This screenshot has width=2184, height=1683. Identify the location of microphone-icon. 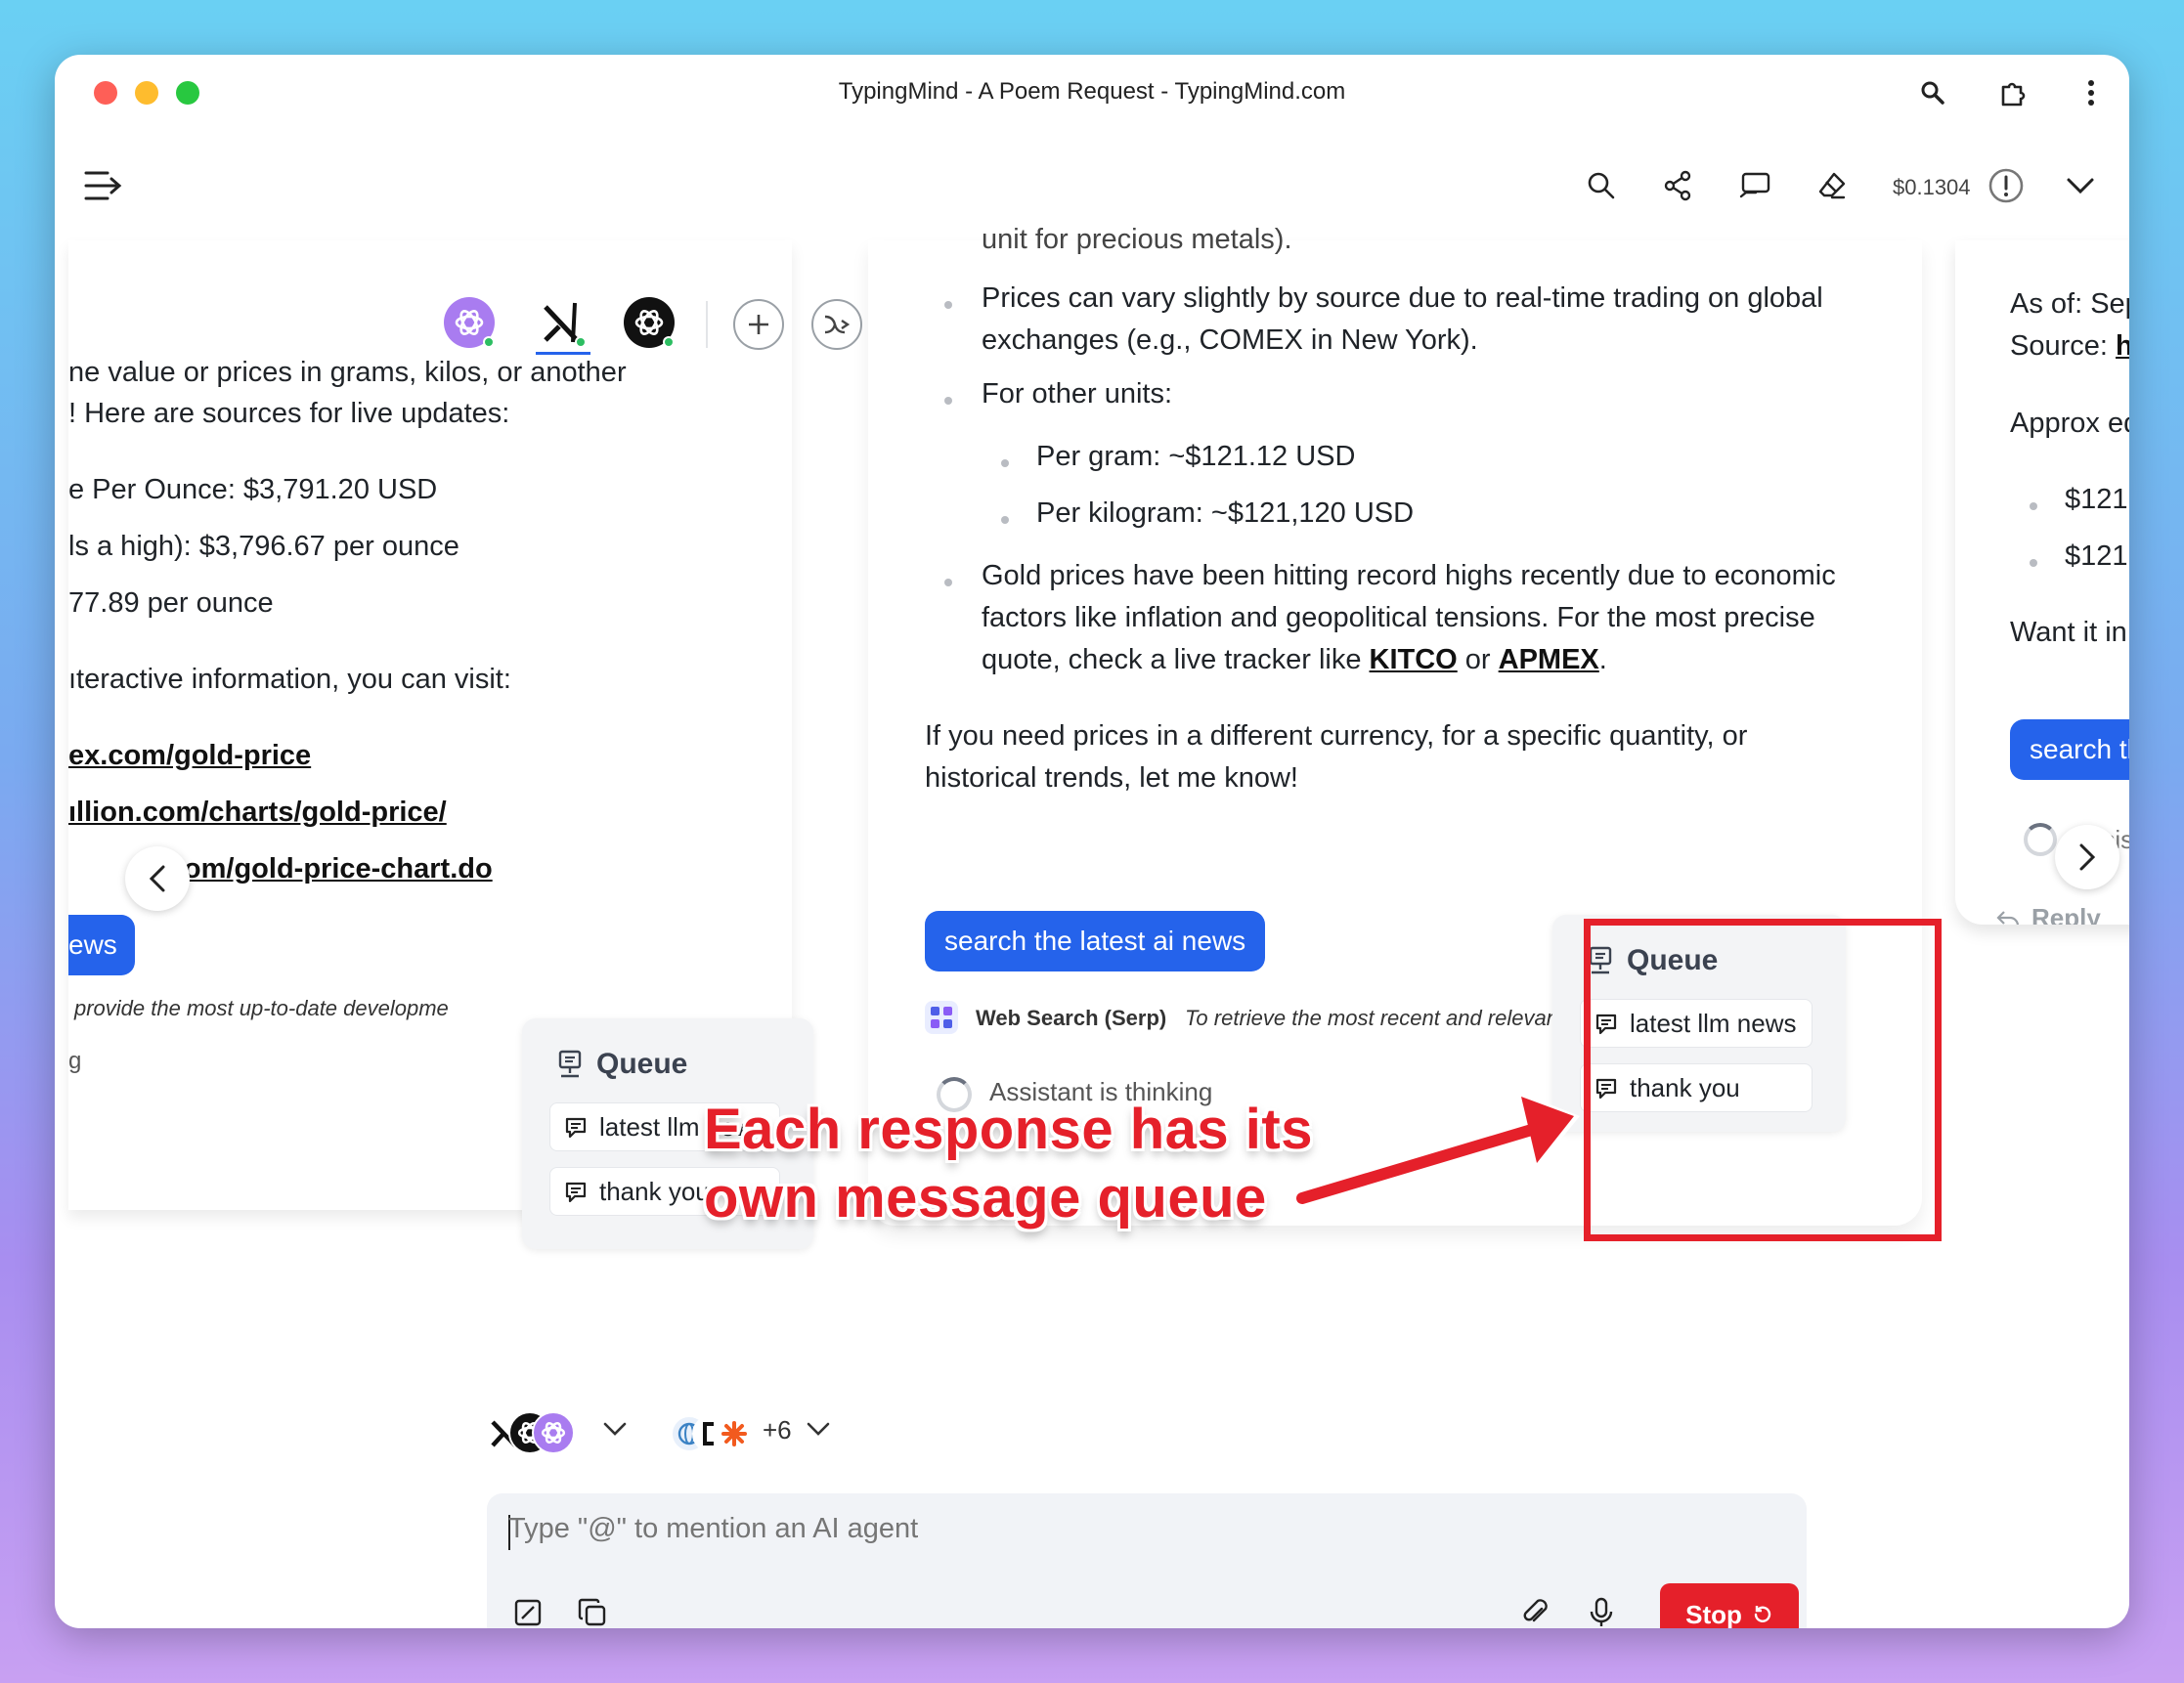
(1601, 1610).